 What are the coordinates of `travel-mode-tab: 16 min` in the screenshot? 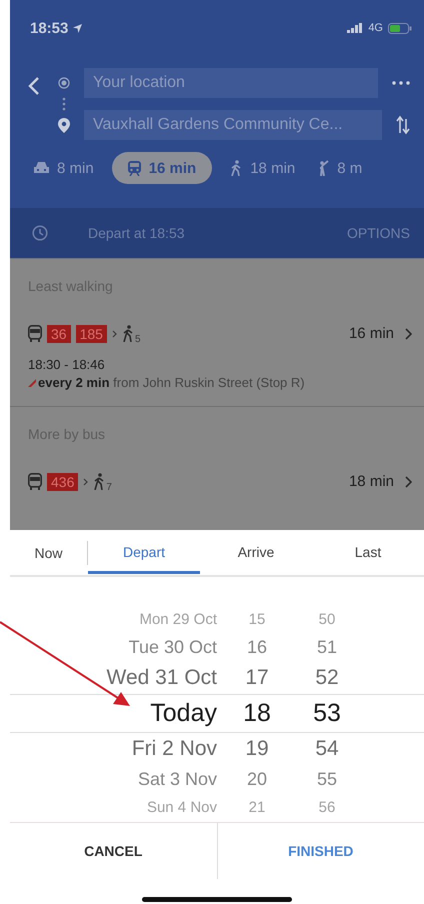 It's located at (162, 168).